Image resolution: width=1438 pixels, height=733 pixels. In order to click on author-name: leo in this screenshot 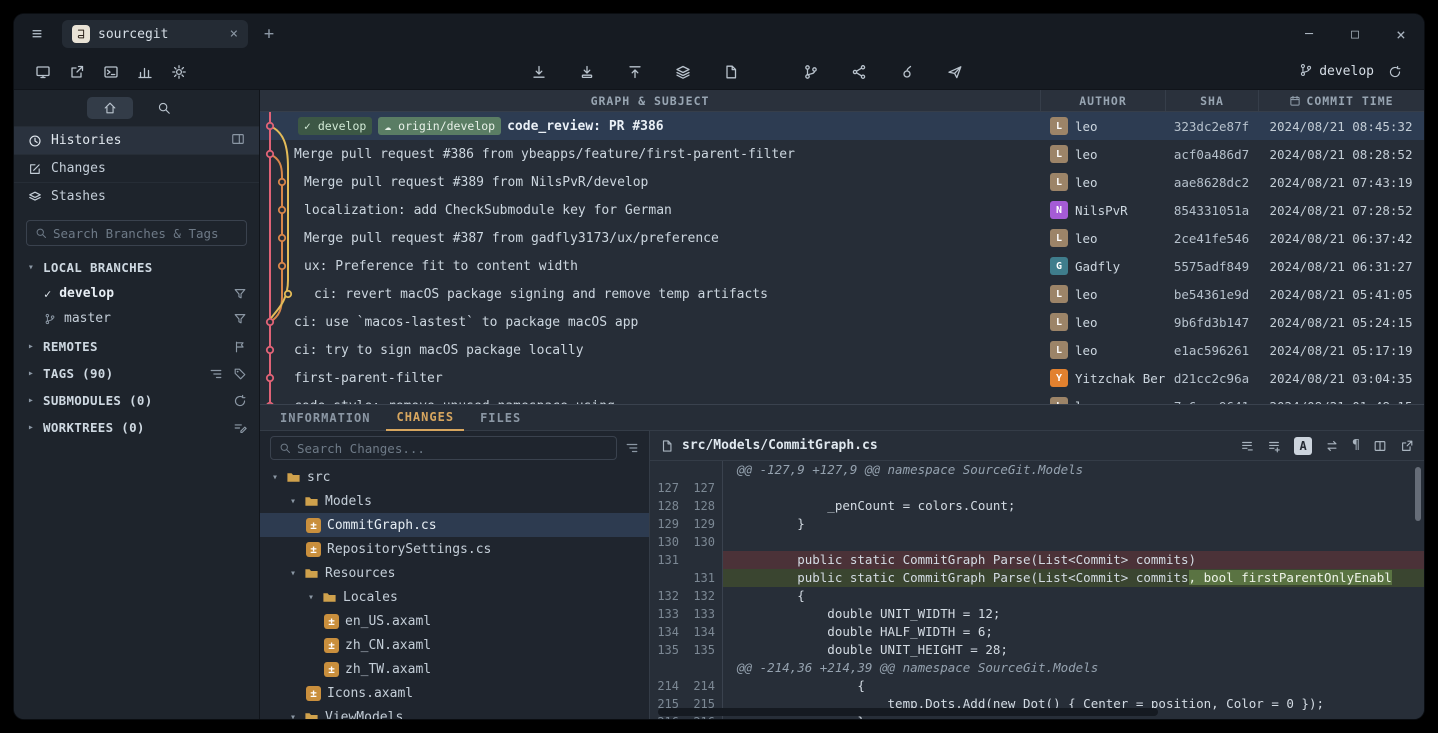, I will do `click(1086, 182)`.